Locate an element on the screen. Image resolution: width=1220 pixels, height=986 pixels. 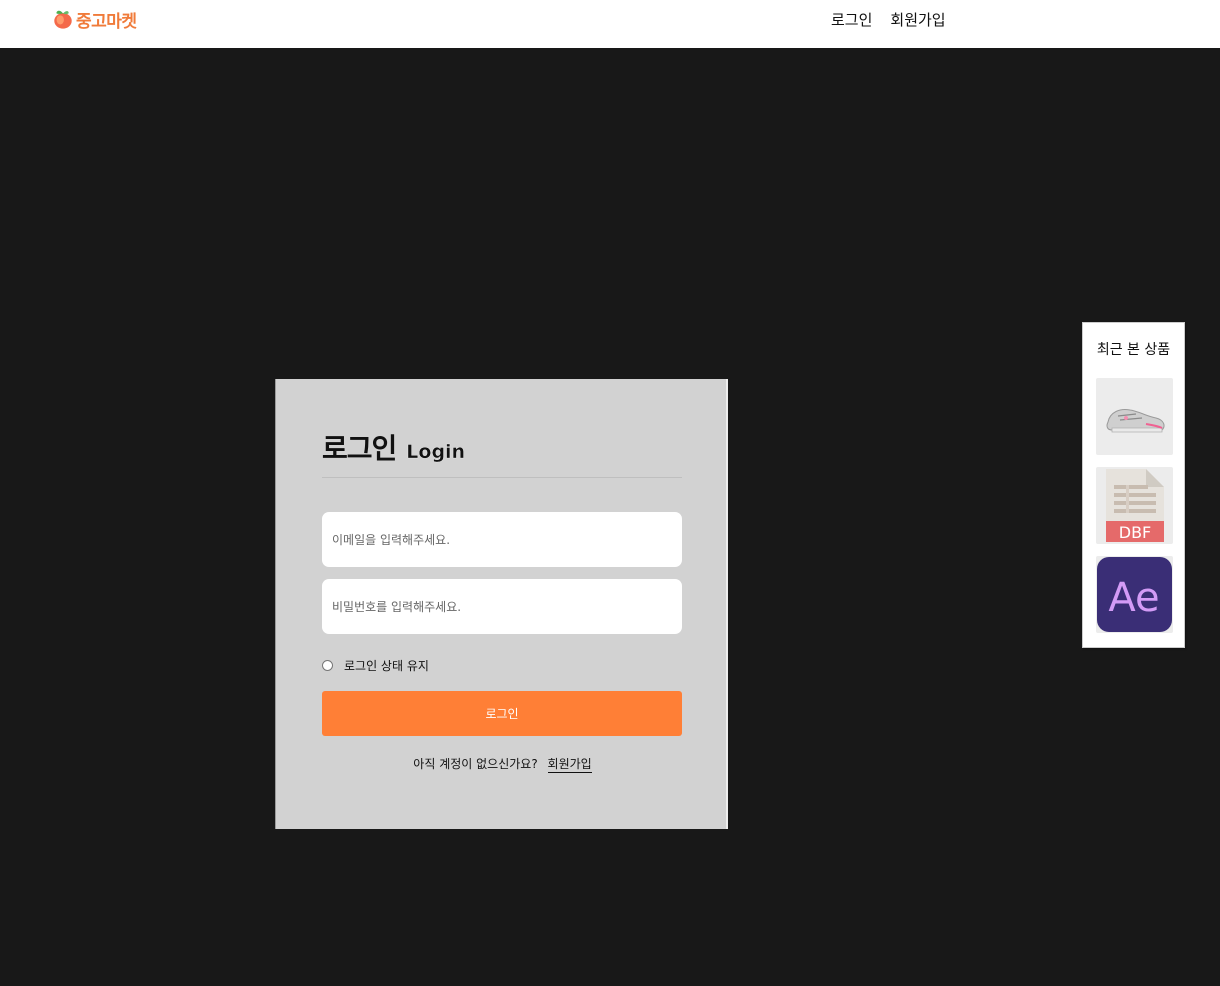
remember-me-option: 로그인 상태 유지 is located at coordinates (375, 665).